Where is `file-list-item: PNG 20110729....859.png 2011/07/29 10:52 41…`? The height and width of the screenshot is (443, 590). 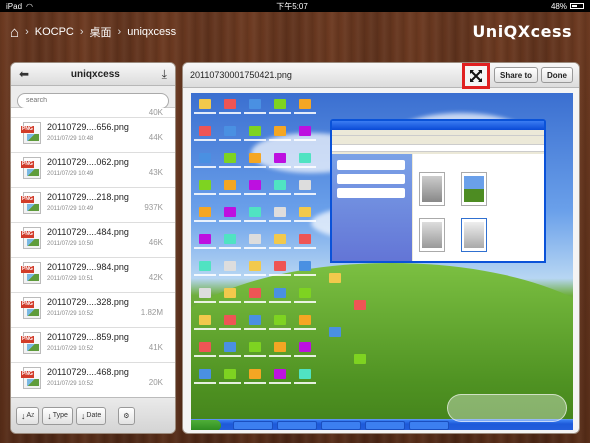 file-list-item: PNG 20110729....859.png 2011/07/29 10:52 41… is located at coordinates (93, 345).